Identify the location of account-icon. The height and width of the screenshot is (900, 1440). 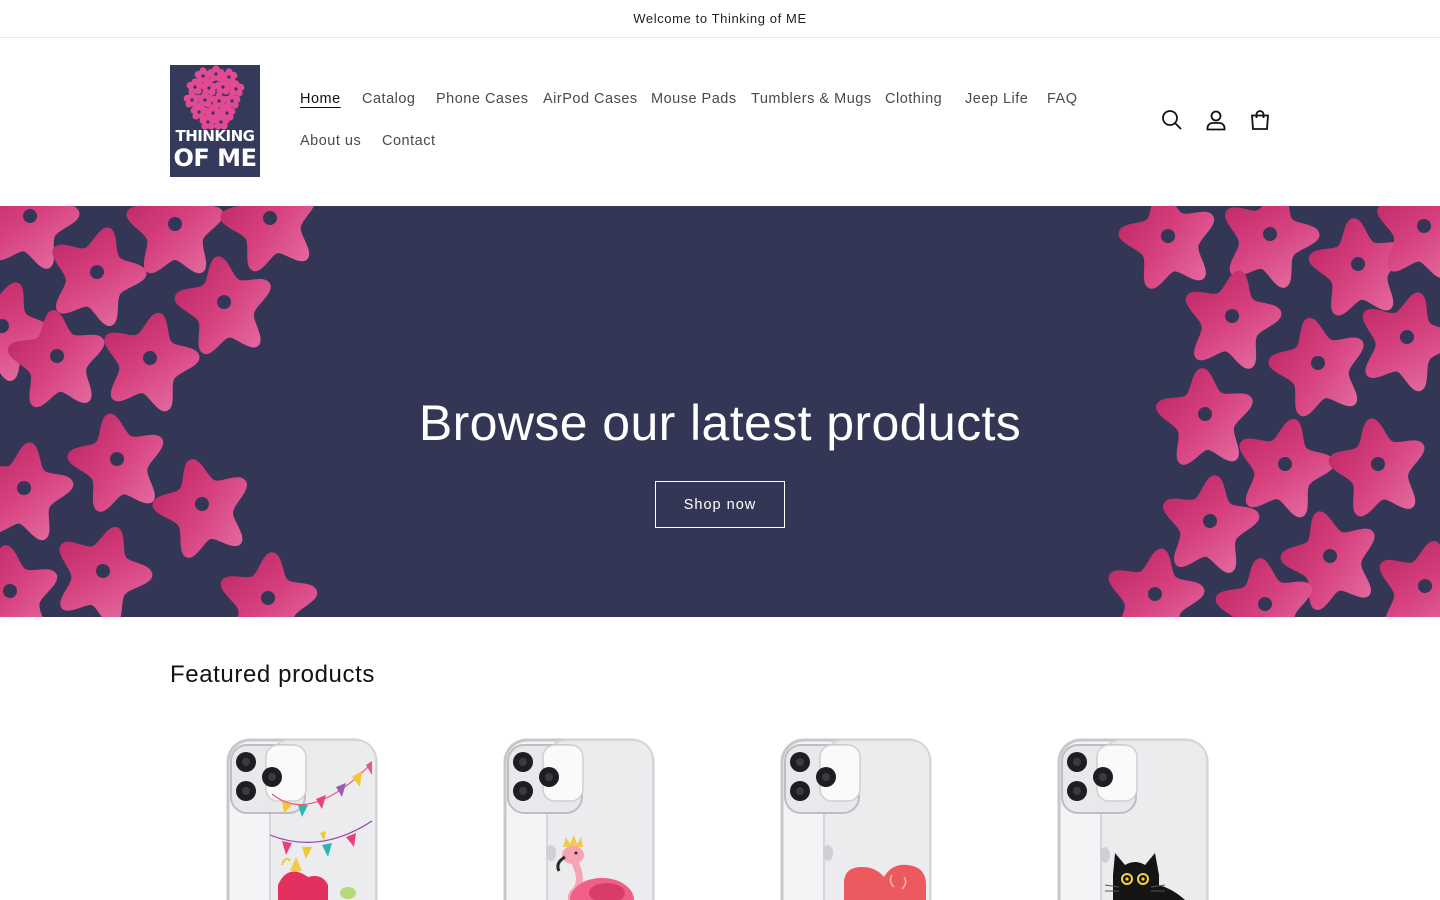
(1216, 120).